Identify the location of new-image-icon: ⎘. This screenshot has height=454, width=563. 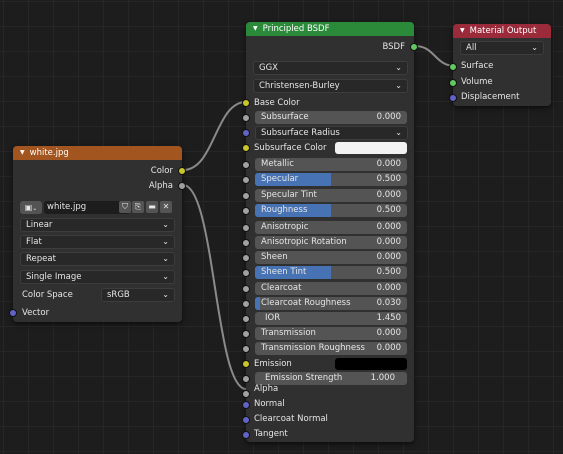
(138, 207).